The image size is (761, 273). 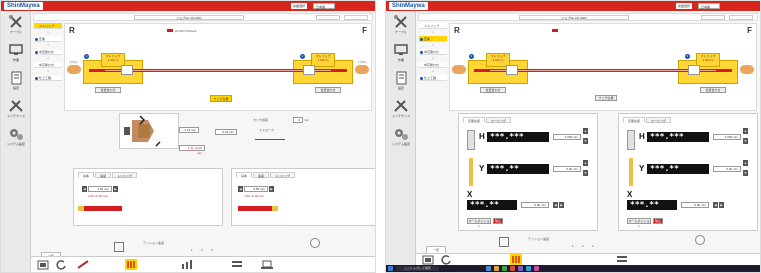 I want to click on start-icon, so click(x=390, y=268).